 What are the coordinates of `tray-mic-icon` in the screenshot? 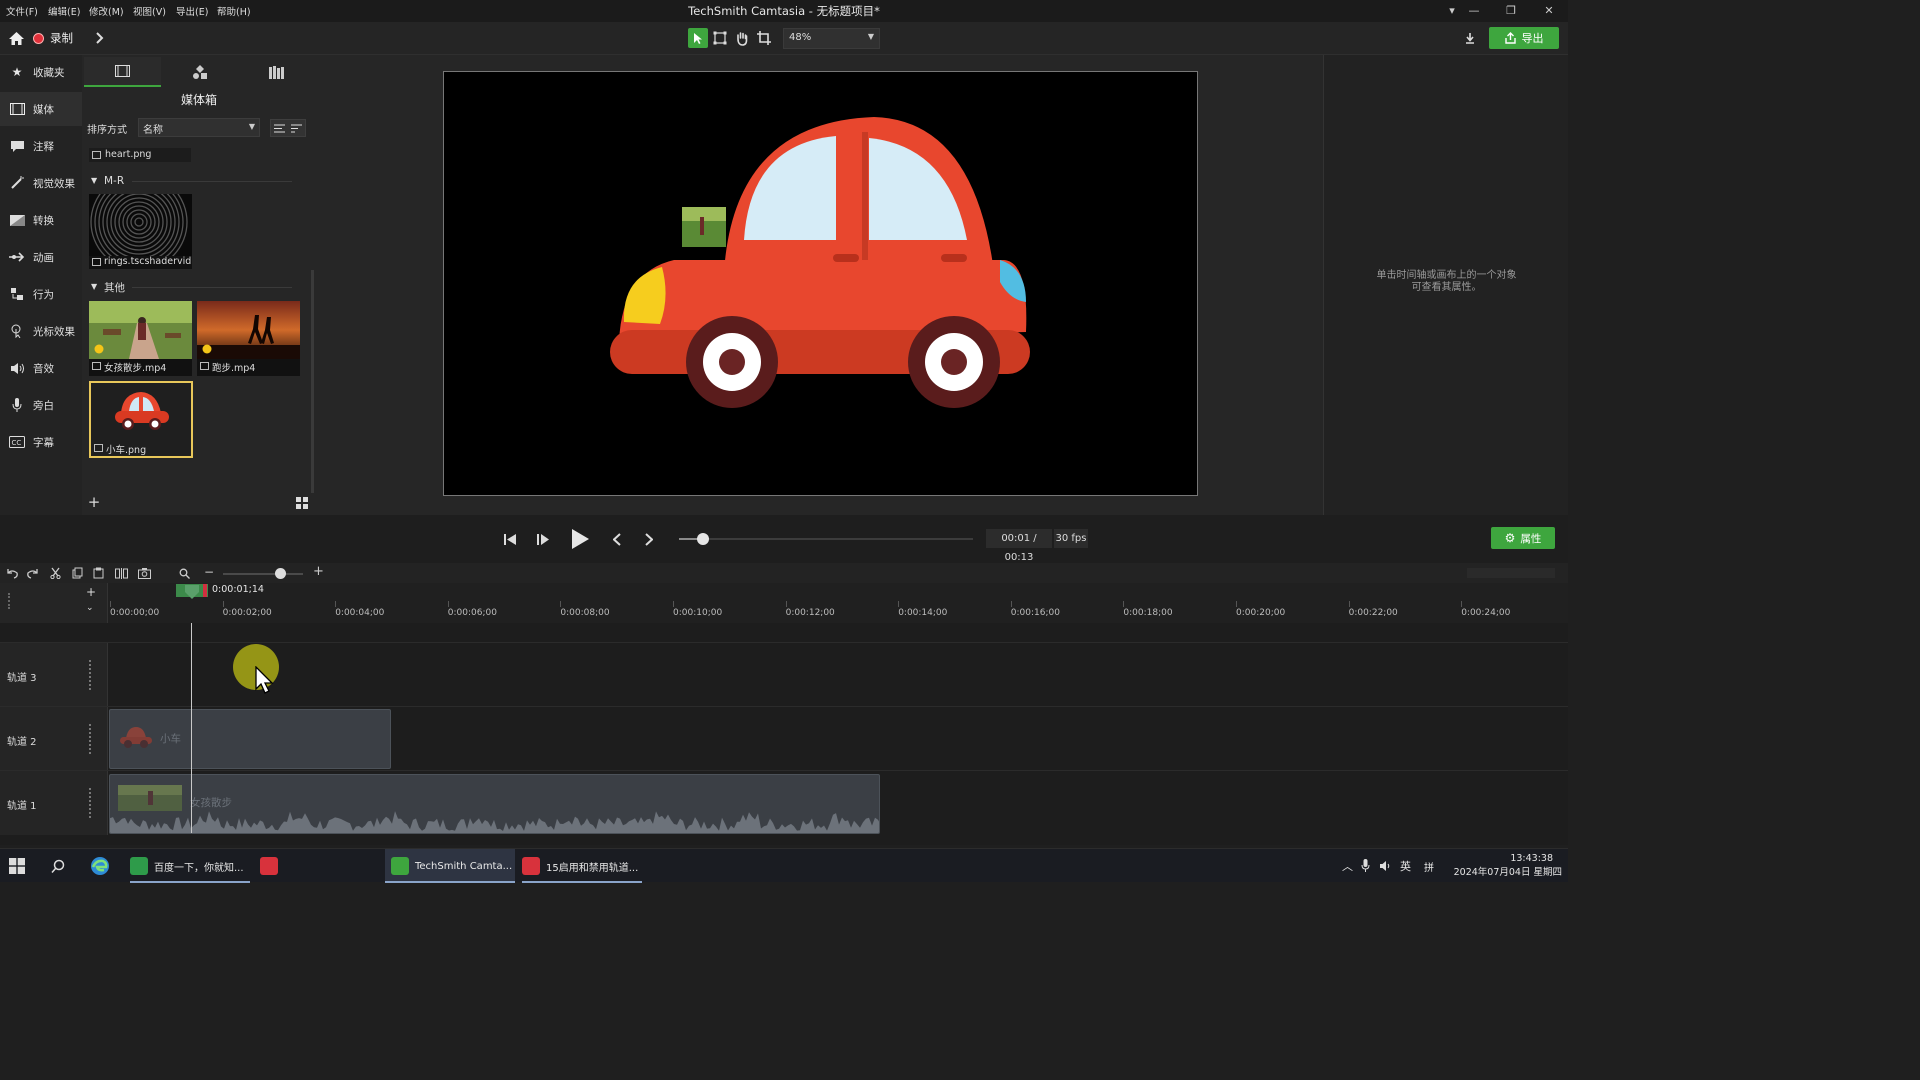 It's located at (1365, 866).